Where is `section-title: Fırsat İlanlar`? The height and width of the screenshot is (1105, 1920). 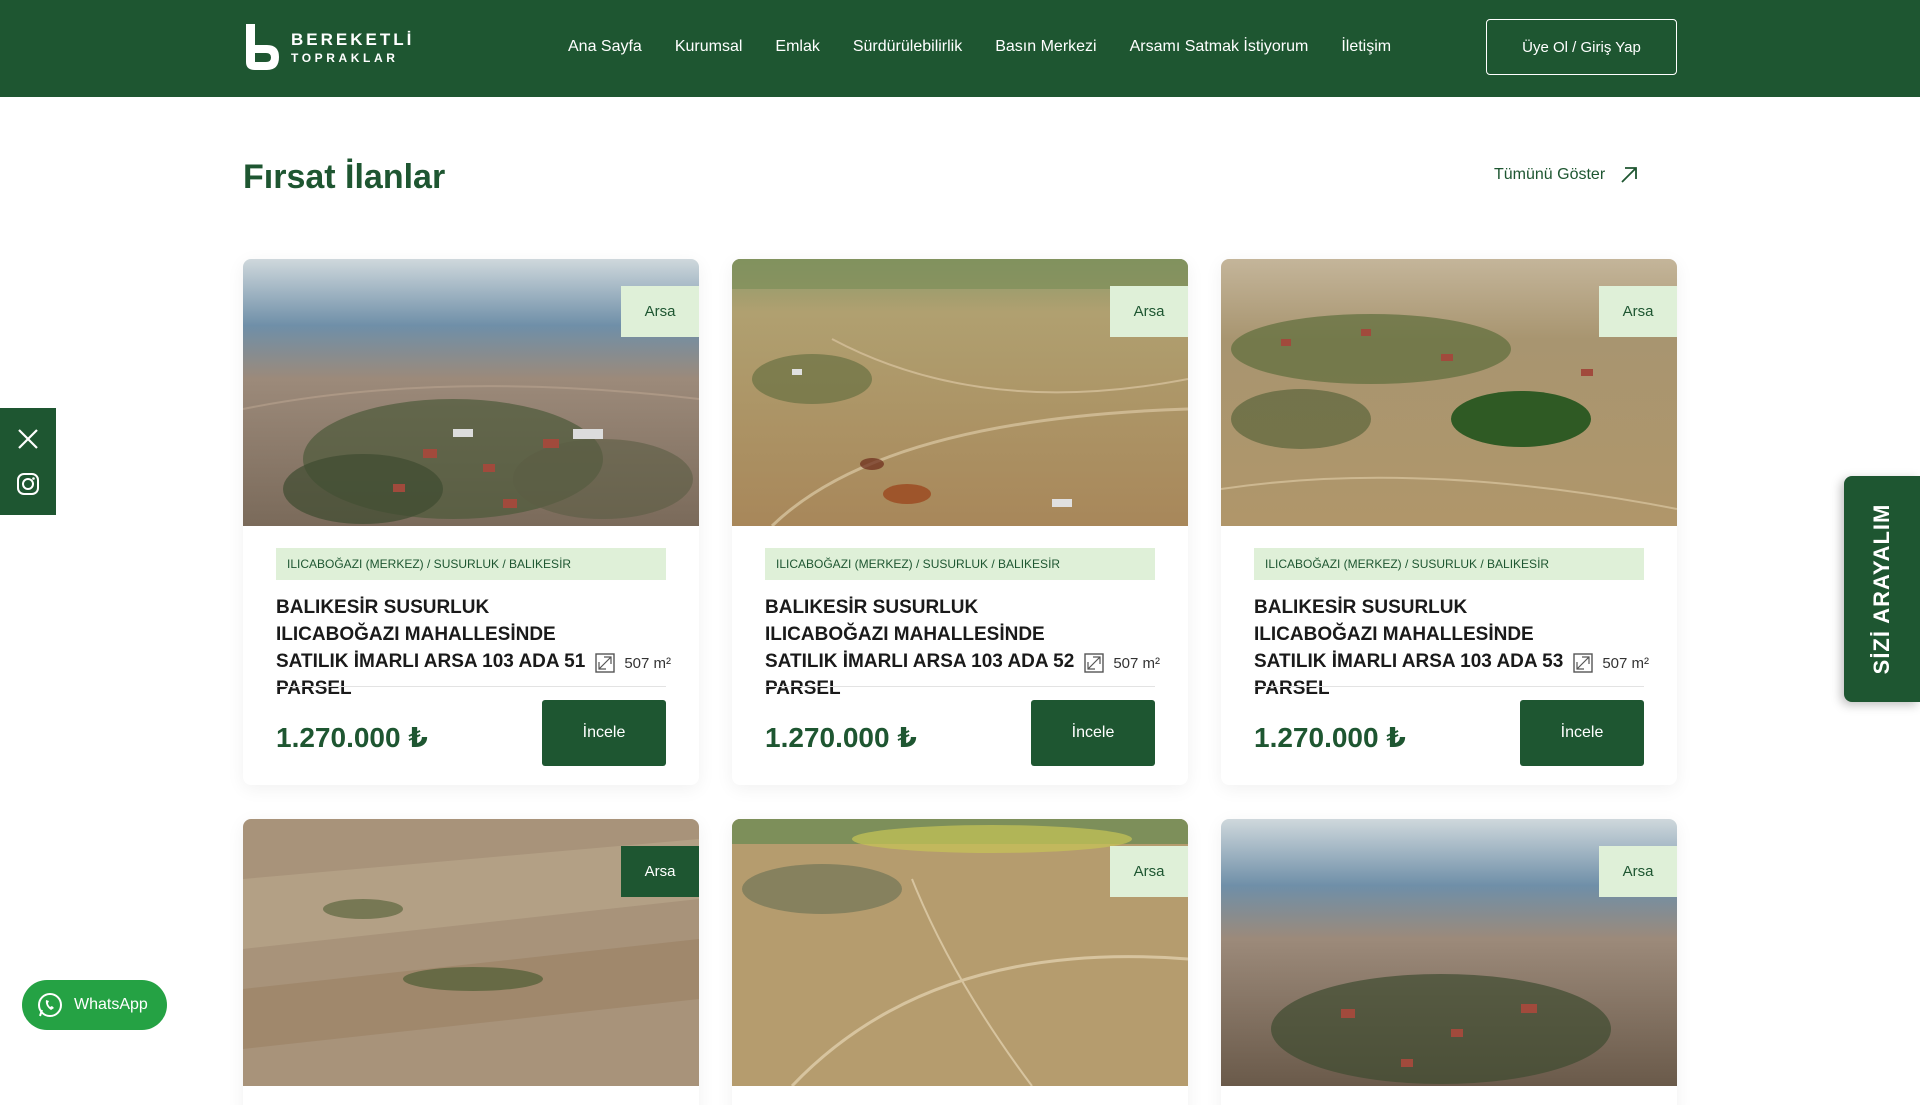 section-title: Fırsat İlanlar is located at coordinates (344, 177).